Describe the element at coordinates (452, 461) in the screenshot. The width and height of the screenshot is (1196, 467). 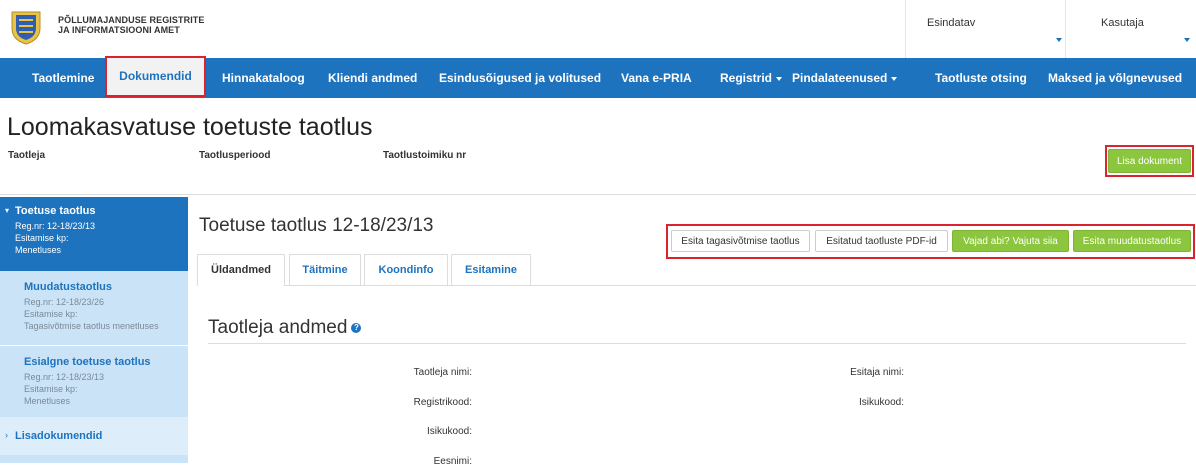
I see `field-label-eesnimi: Eesnimi:` at that location.